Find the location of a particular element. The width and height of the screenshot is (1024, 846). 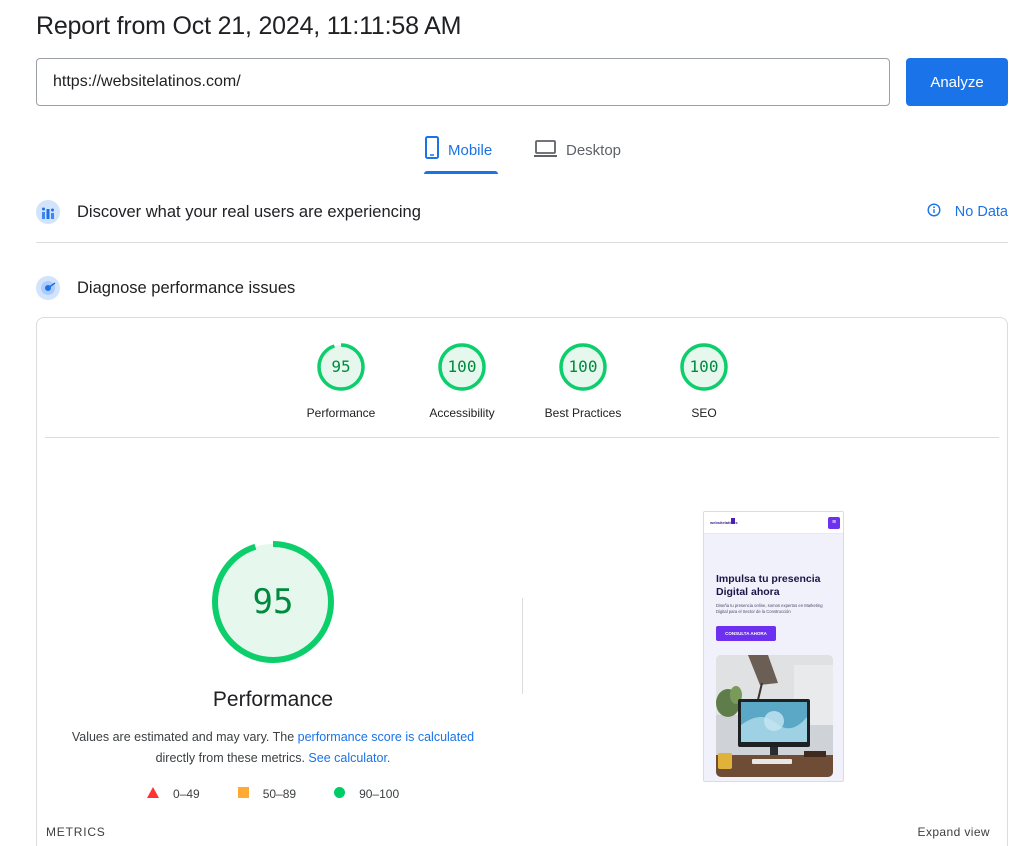

legend-pass: 90–100 is located at coordinates (366, 794).